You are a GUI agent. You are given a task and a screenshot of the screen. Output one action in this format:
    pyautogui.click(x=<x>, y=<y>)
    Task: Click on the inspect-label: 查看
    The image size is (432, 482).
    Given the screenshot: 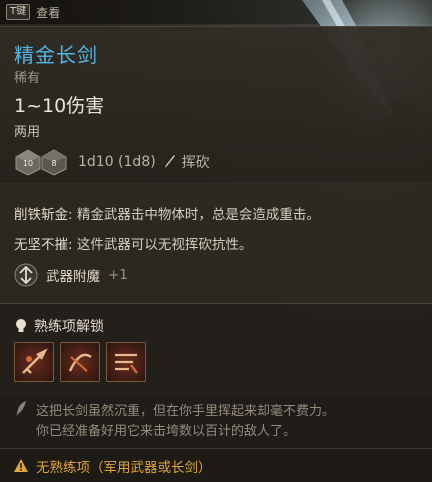 What is the action you would take?
    pyautogui.click(x=48, y=12)
    